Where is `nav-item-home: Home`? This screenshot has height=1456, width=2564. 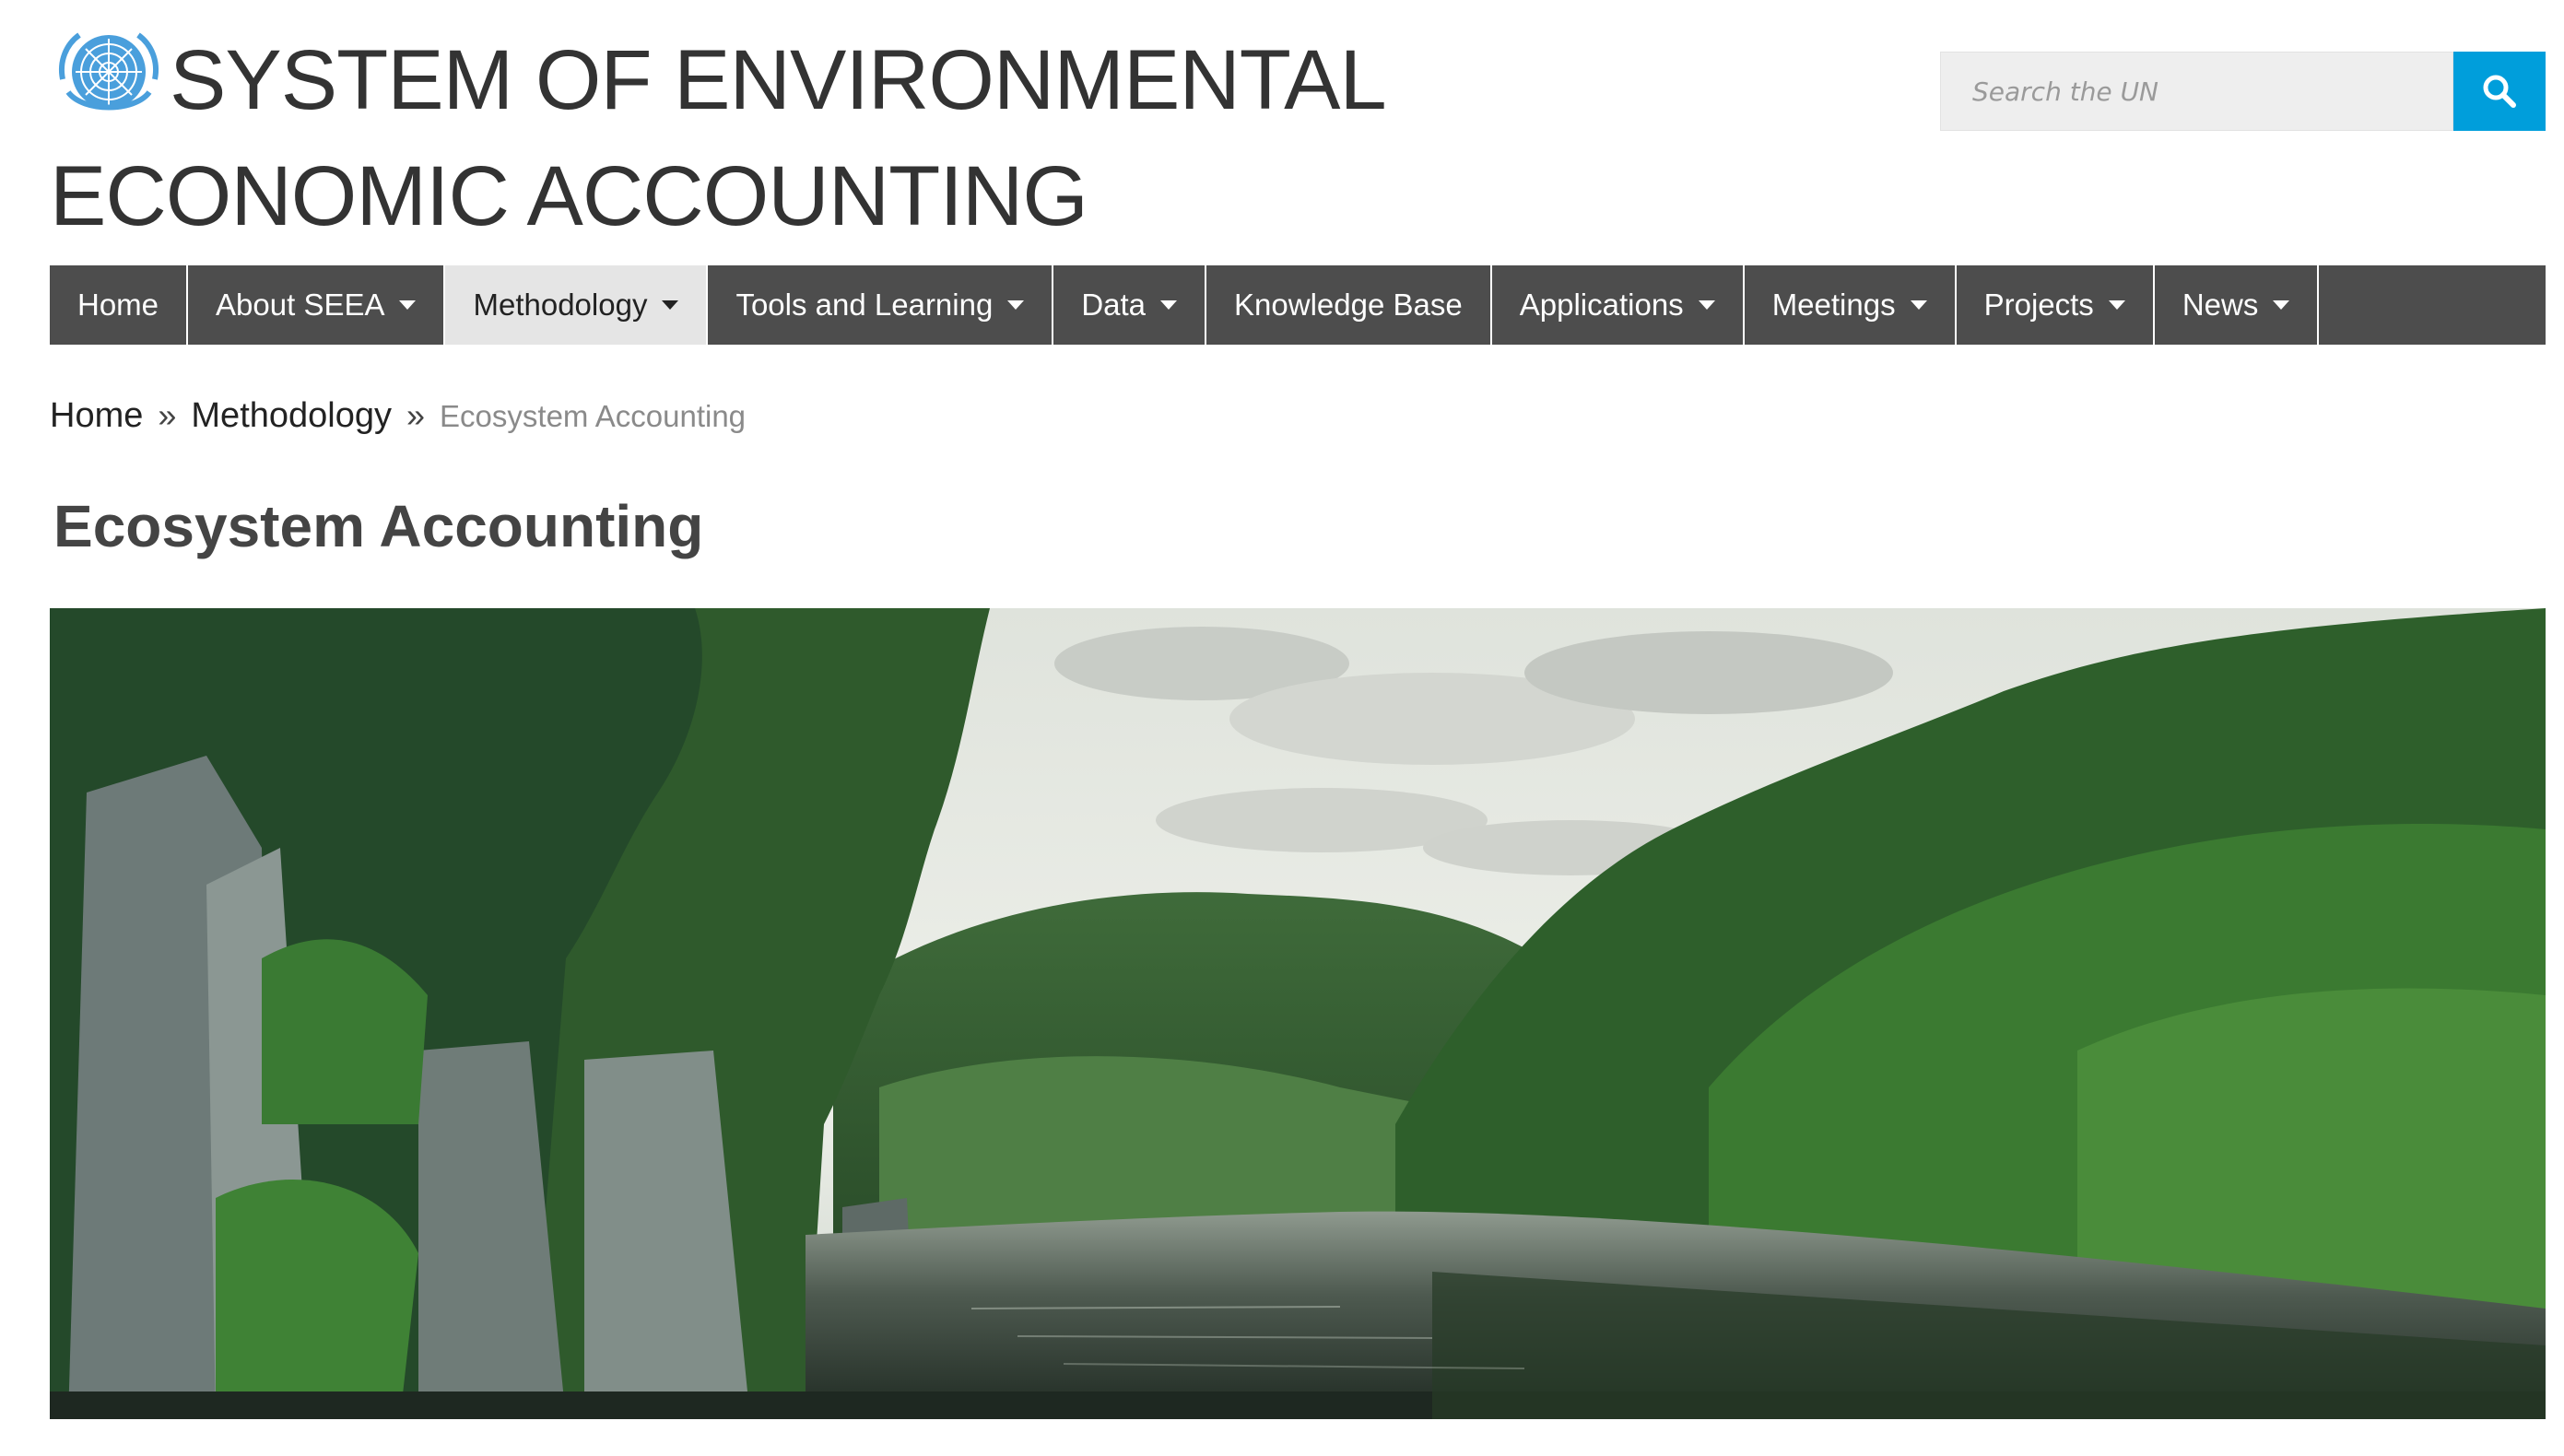
nav-item-home: Home is located at coordinates (119, 305).